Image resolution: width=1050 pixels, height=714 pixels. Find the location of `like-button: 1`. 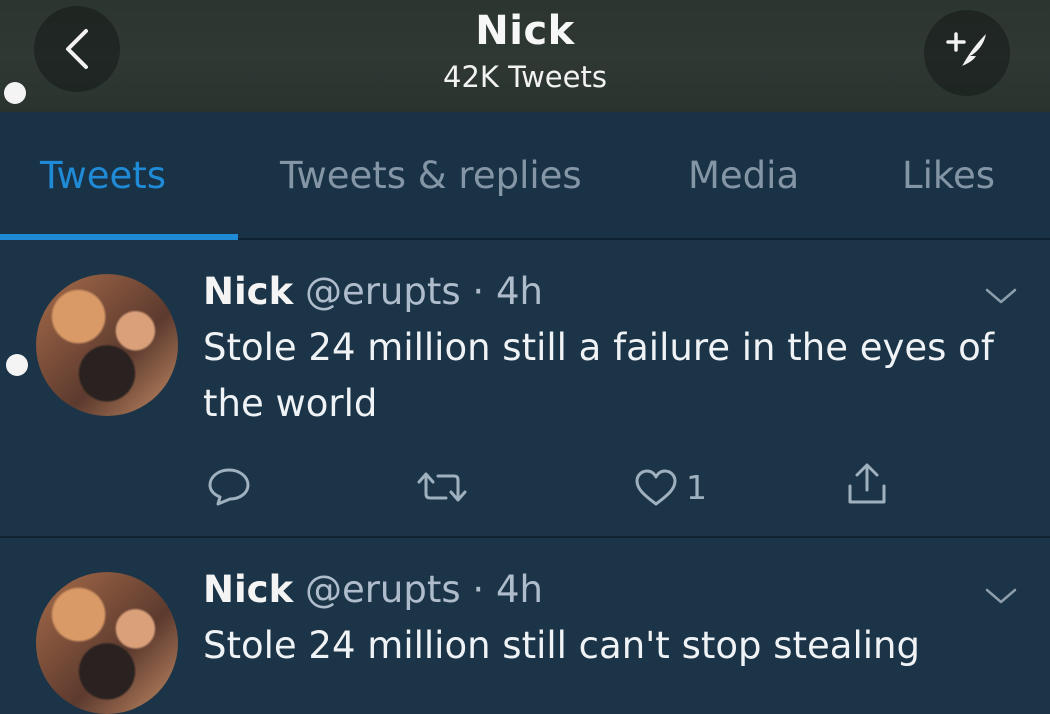

like-button: 1 is located at coordinates (670, 487).